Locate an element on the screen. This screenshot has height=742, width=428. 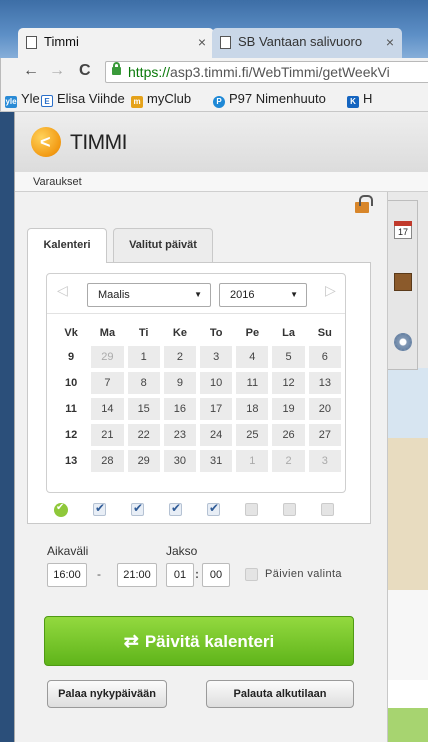
weekday-checkbox-ma is located at coordinates (99, 508).